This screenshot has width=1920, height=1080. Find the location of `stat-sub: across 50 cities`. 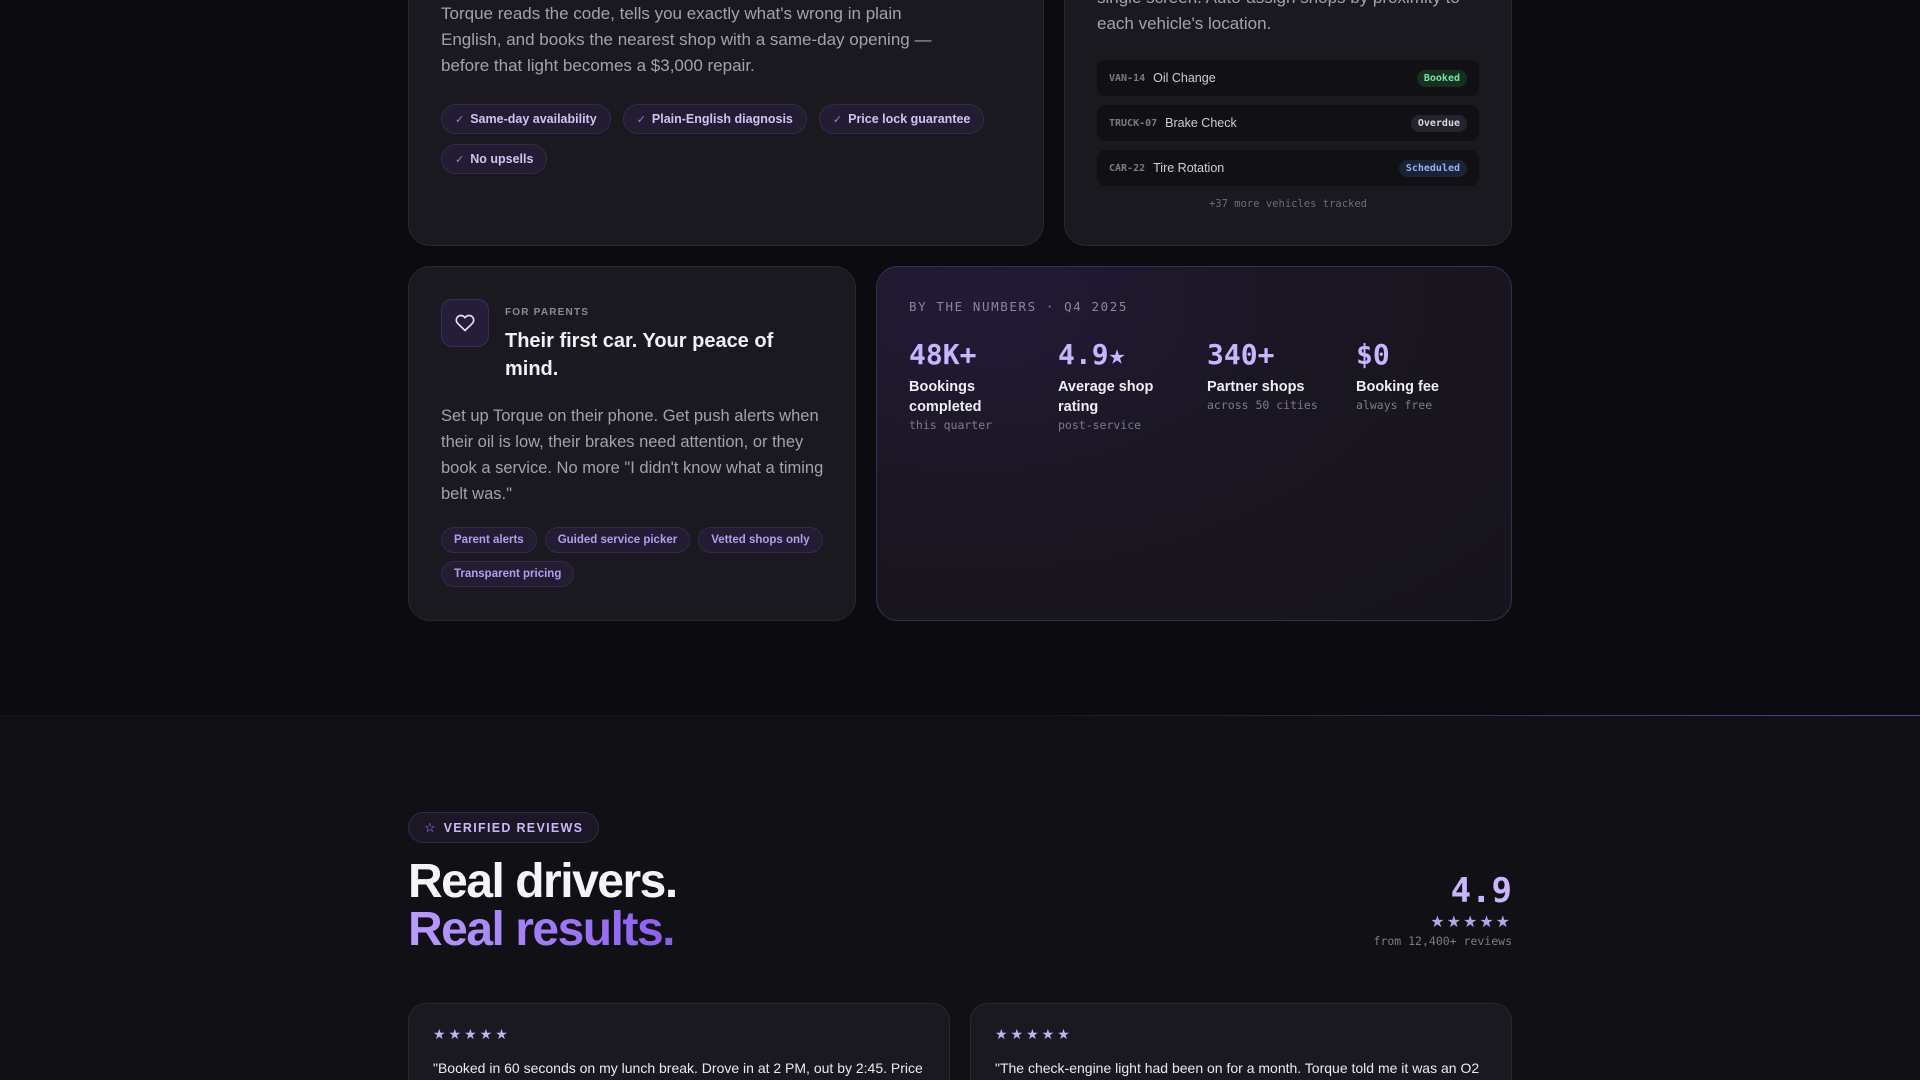

stat-sub: across 50 cities is located at coordinates (1262, 405).